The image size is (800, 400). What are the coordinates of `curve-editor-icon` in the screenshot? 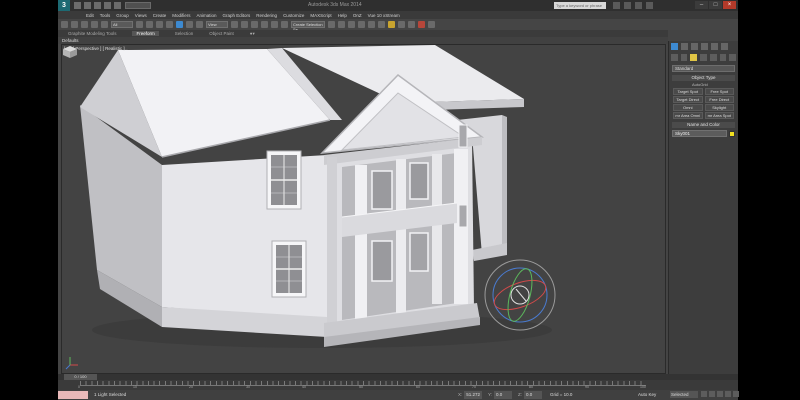 It's located at (371, 24).